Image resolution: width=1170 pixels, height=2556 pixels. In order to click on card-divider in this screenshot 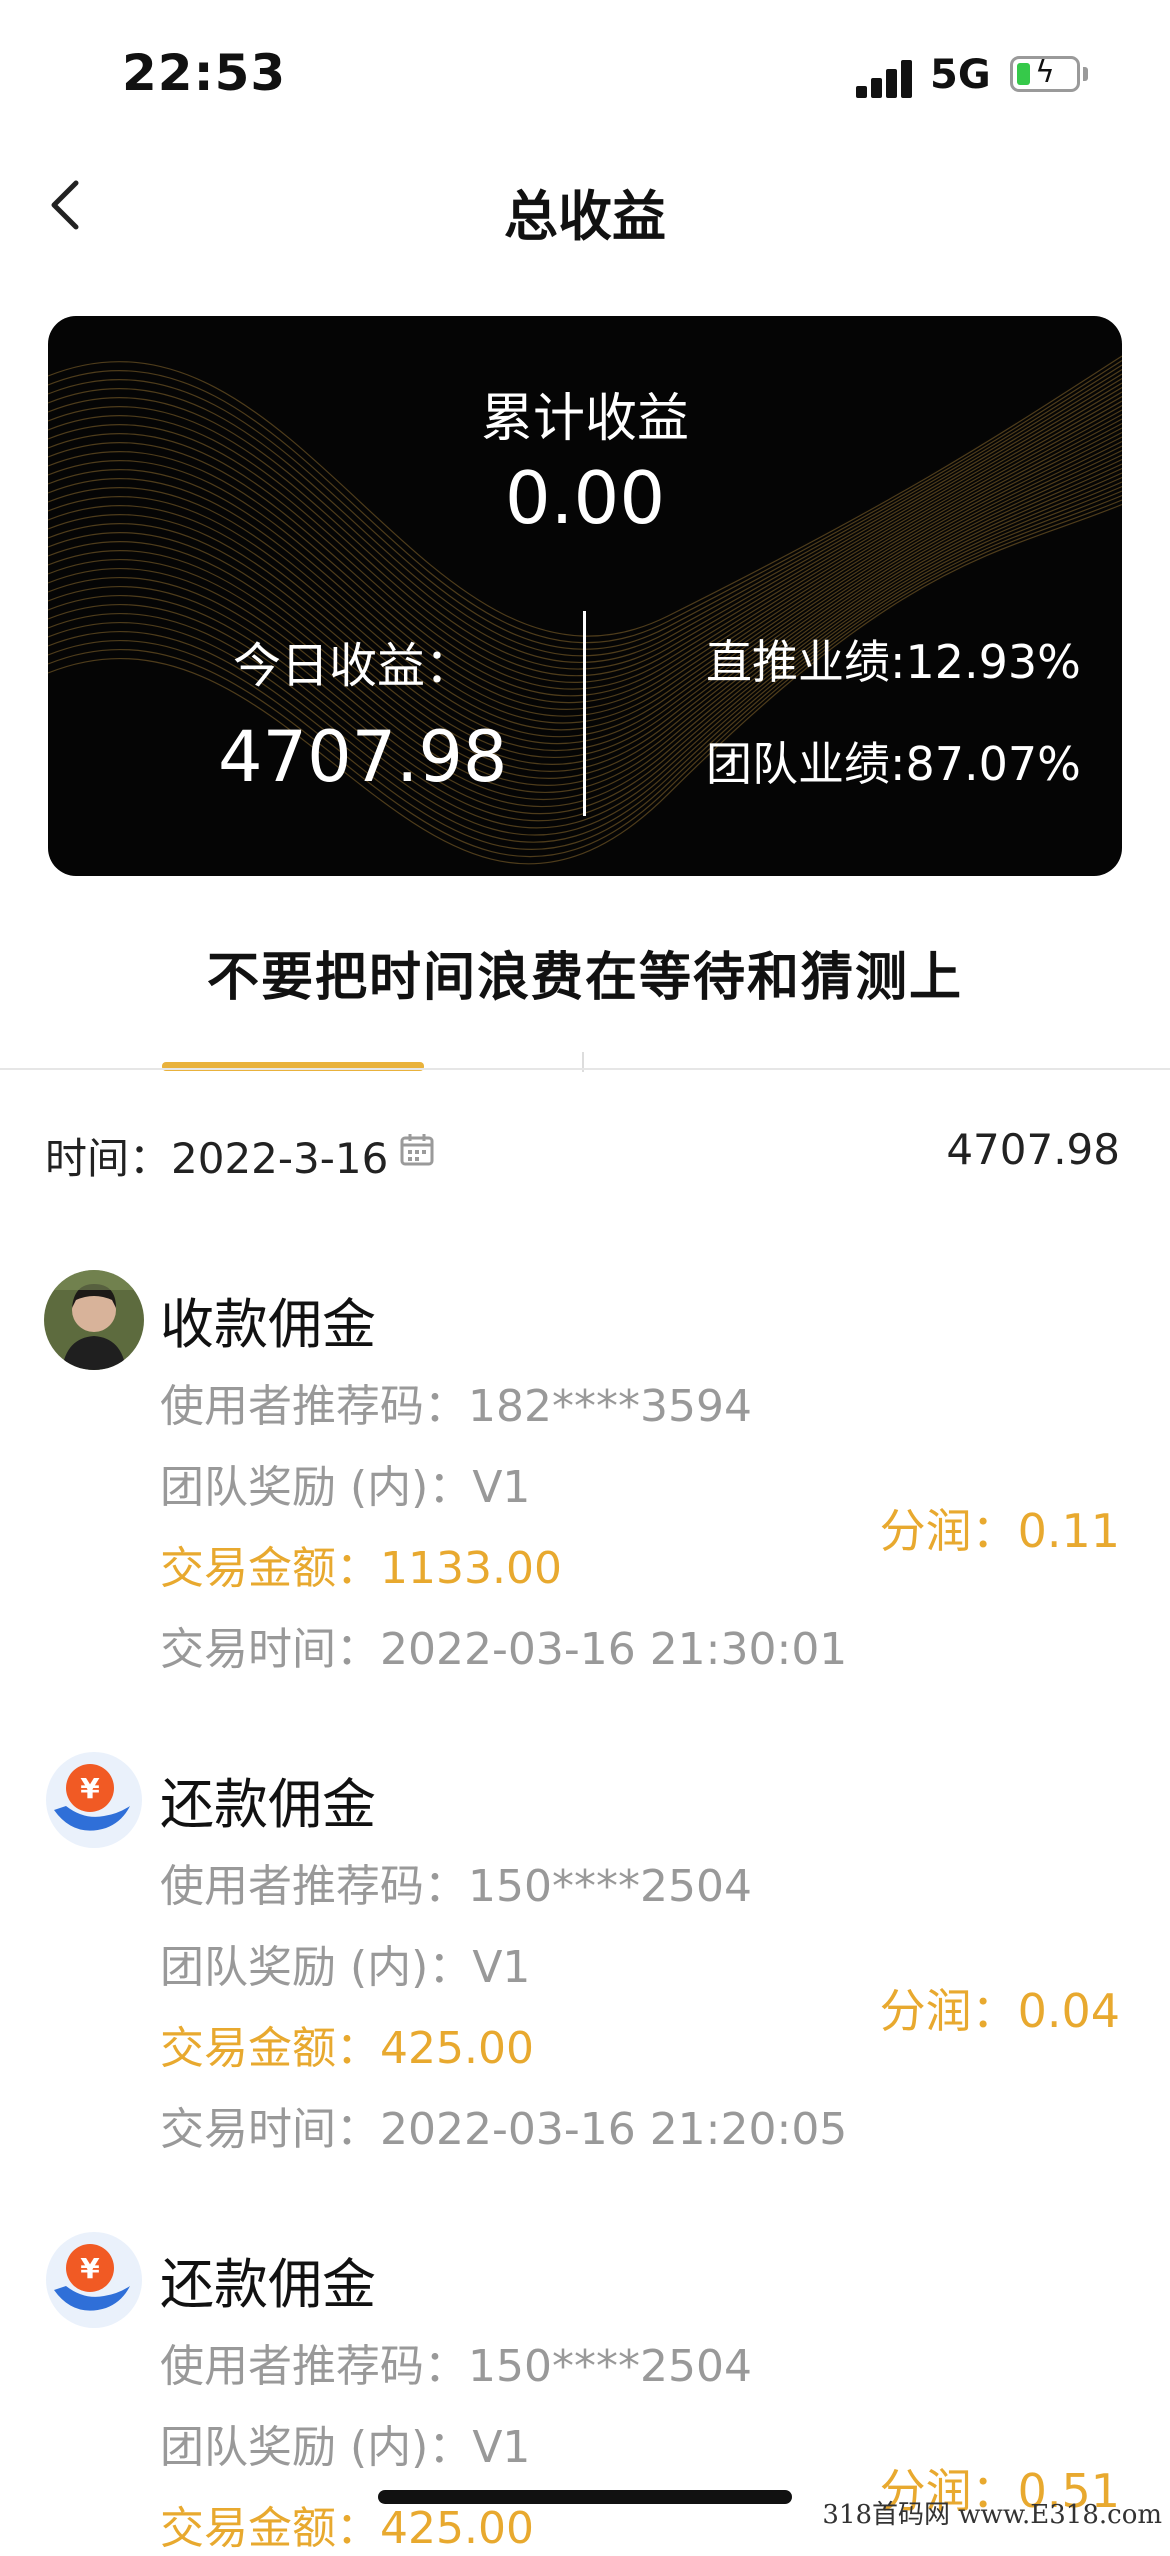, I will do `click(584, 713)`.